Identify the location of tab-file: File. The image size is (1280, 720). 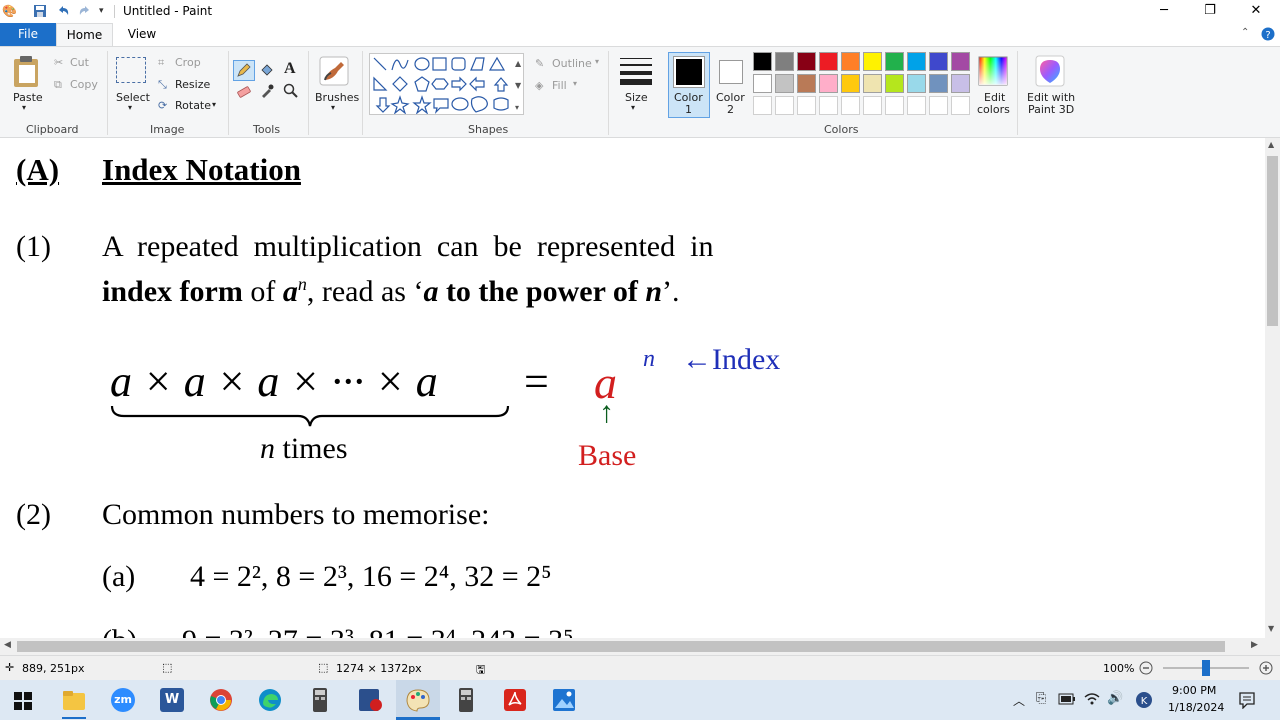
(28, 34).